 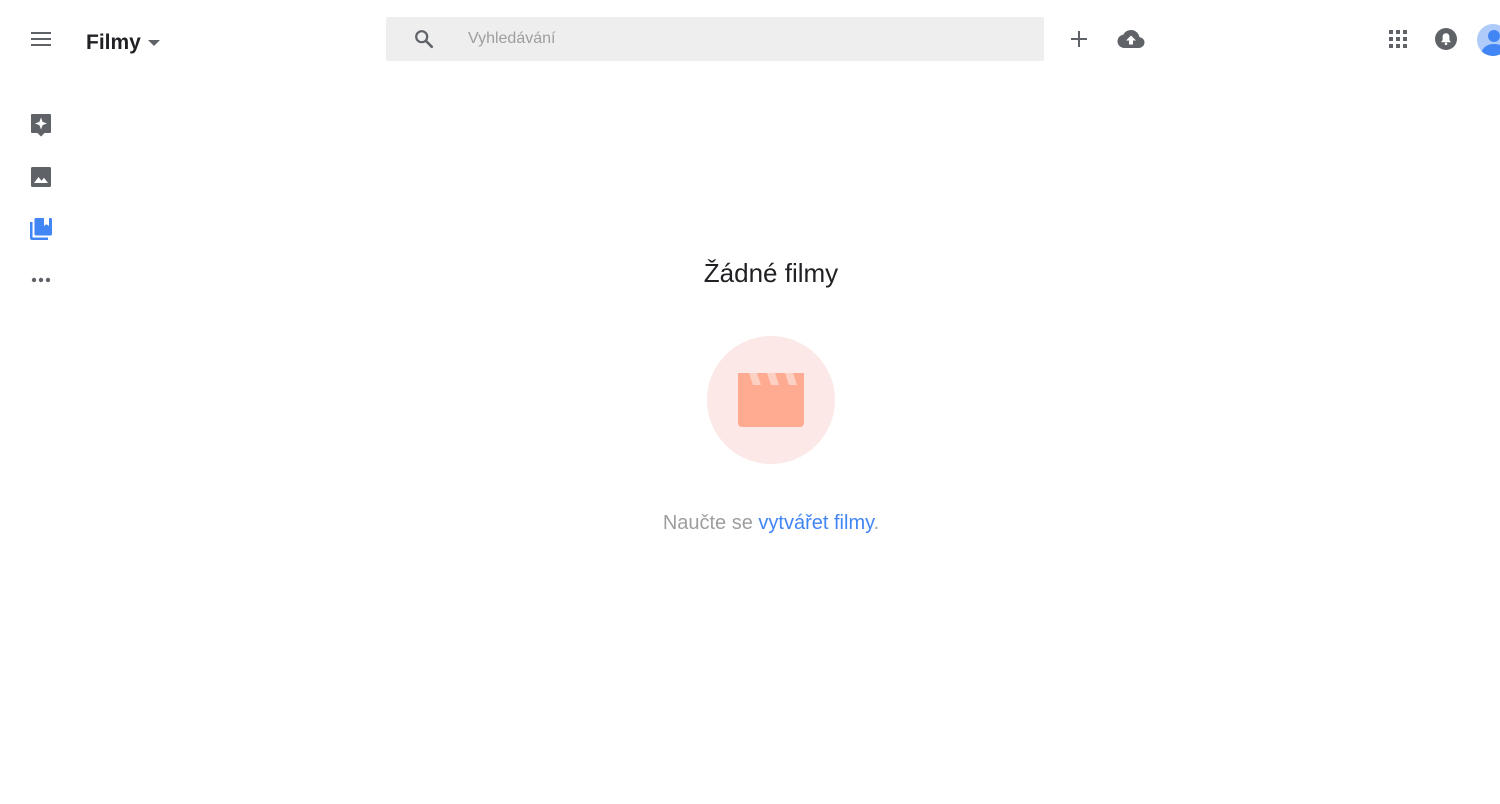 I want to click on avatar, so click(x=1488, y=40).